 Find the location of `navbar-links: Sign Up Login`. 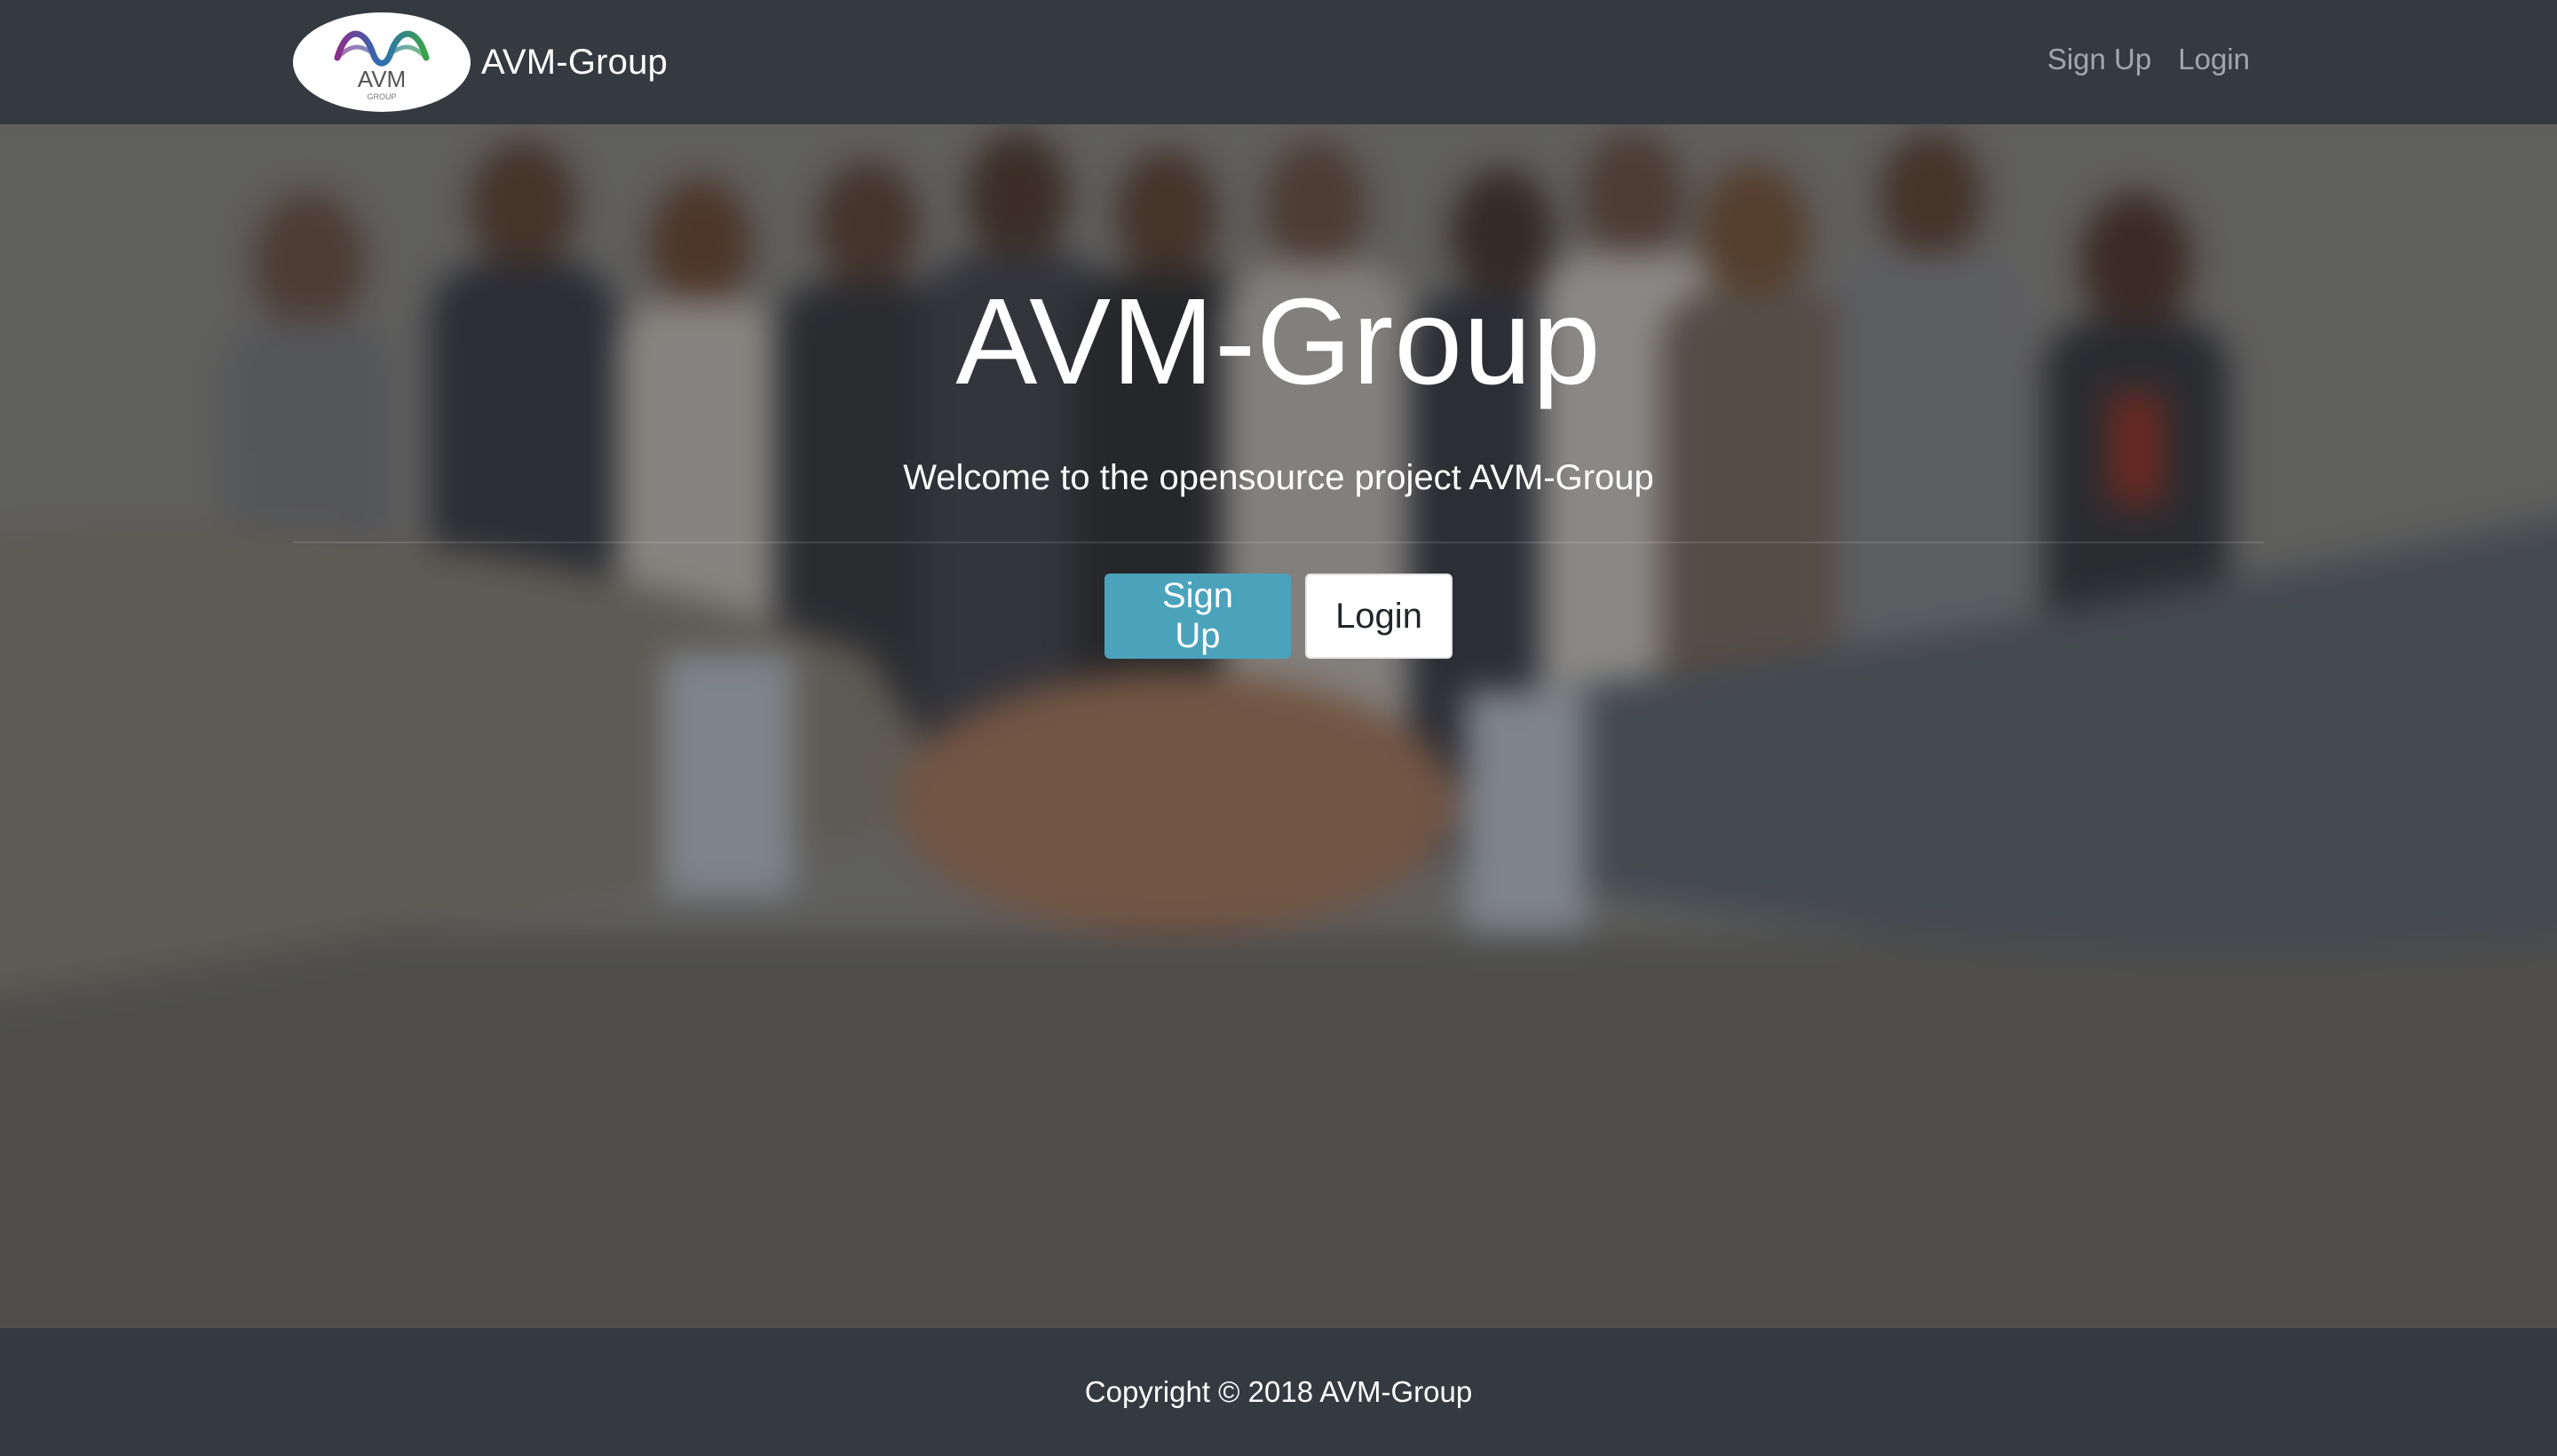

navbar-links: Sign Up Login is located at coordinates (2148, 60).